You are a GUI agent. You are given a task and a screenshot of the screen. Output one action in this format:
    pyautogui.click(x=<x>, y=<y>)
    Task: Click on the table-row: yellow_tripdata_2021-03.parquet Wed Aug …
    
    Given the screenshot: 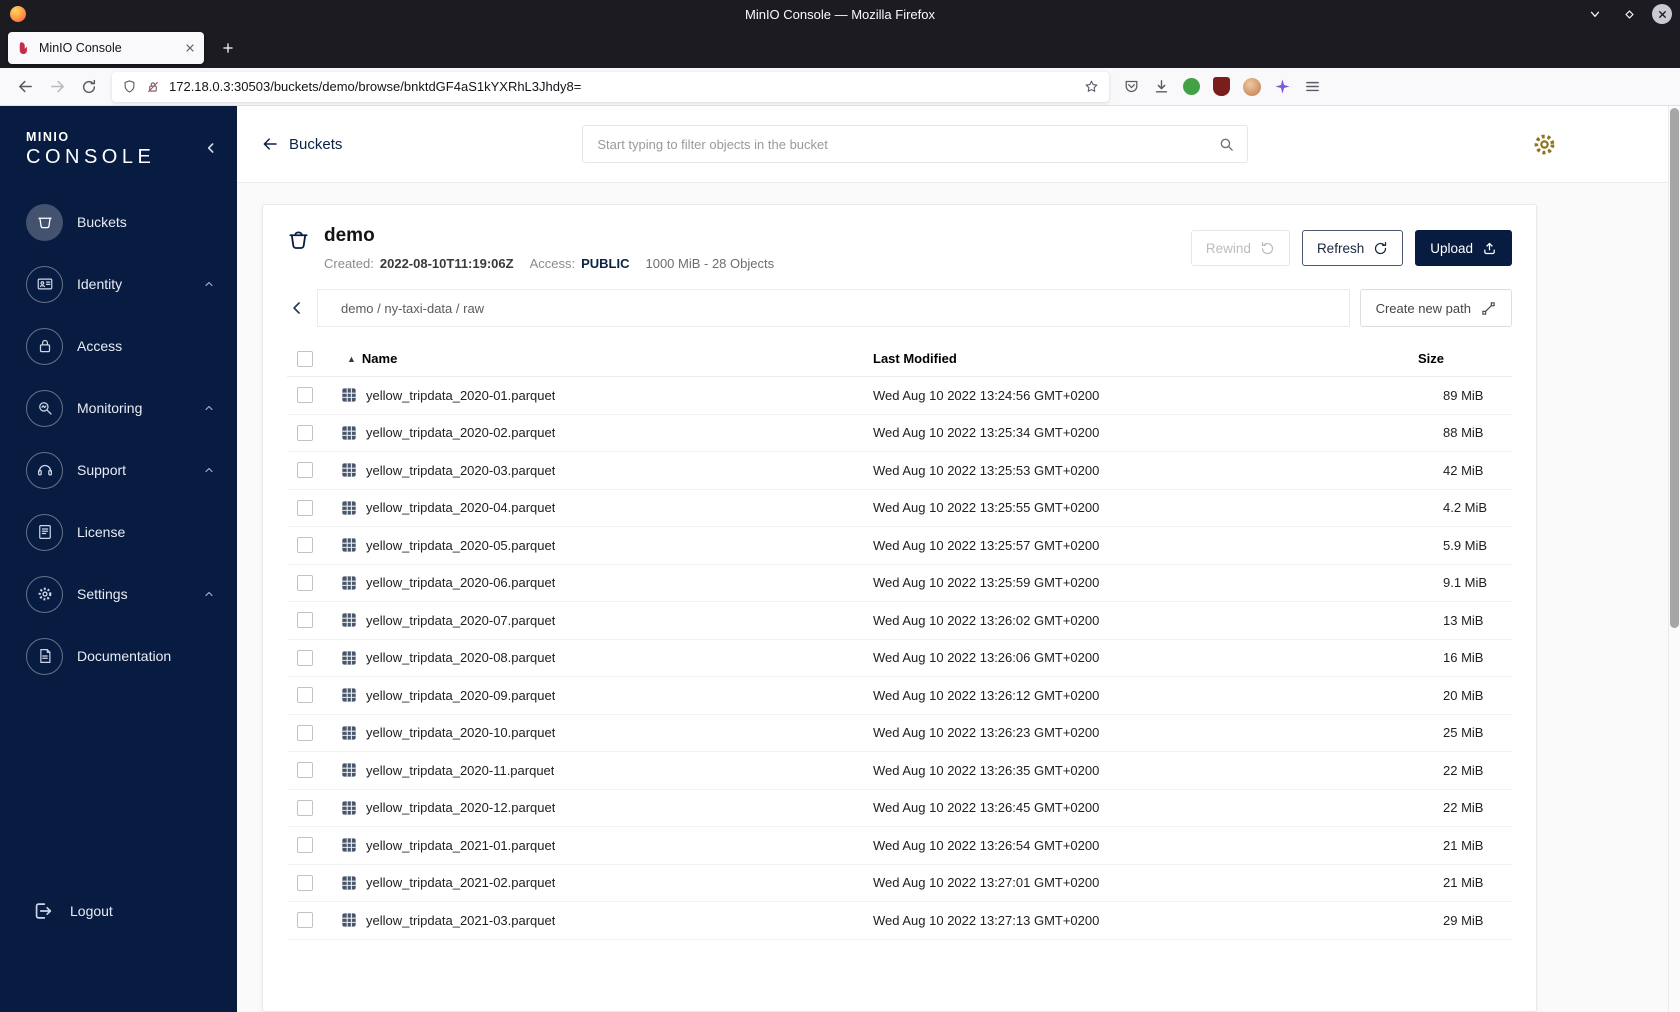 What is the action you would take?
    pyautogui.click(x=899, y=921)
    